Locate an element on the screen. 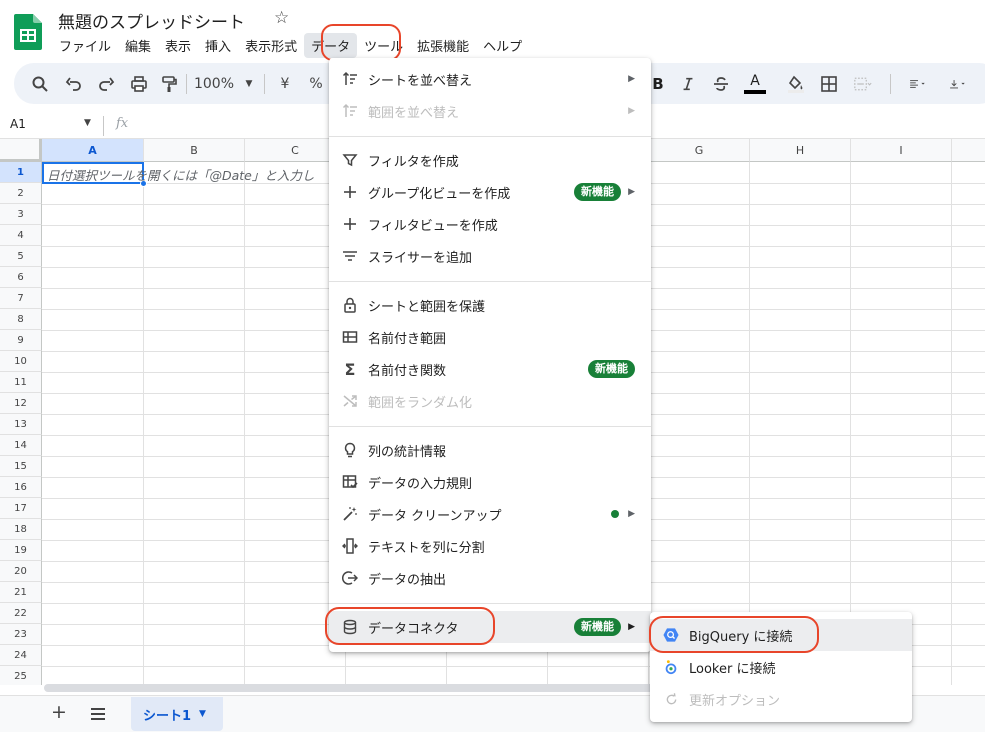  document-title: 無題のスプレッドシート is located at coordinates (151, 20).